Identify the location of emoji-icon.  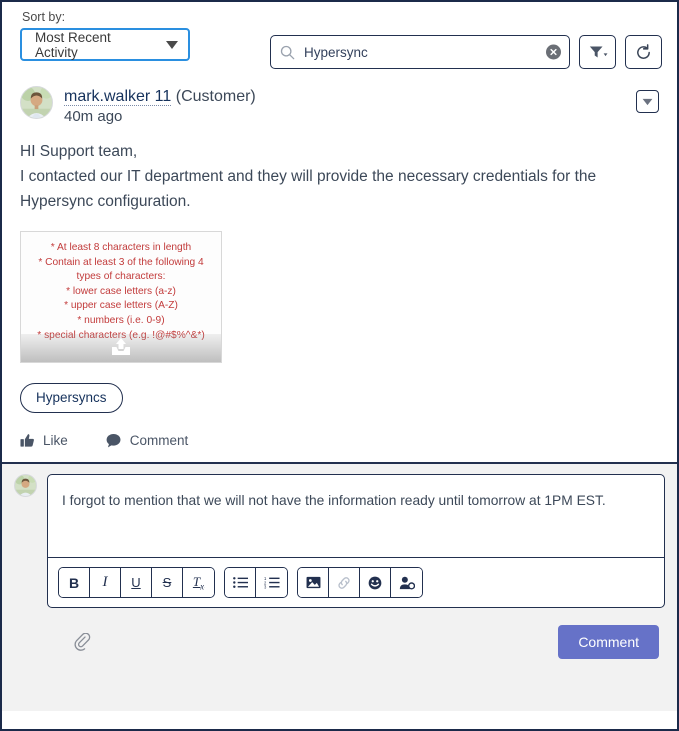
(375, 582).